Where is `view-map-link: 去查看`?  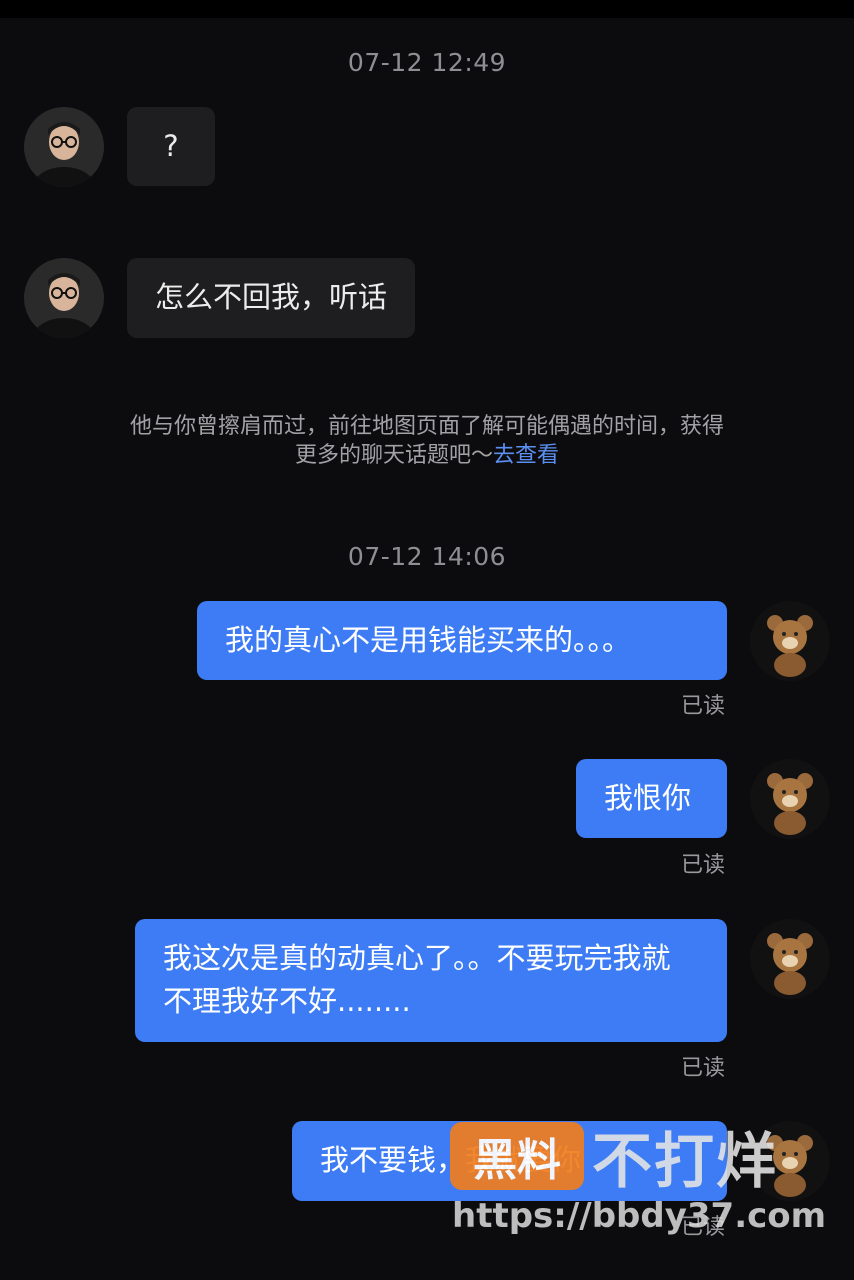
view-map-link: 去查看 is located at coordinates (526, 455).